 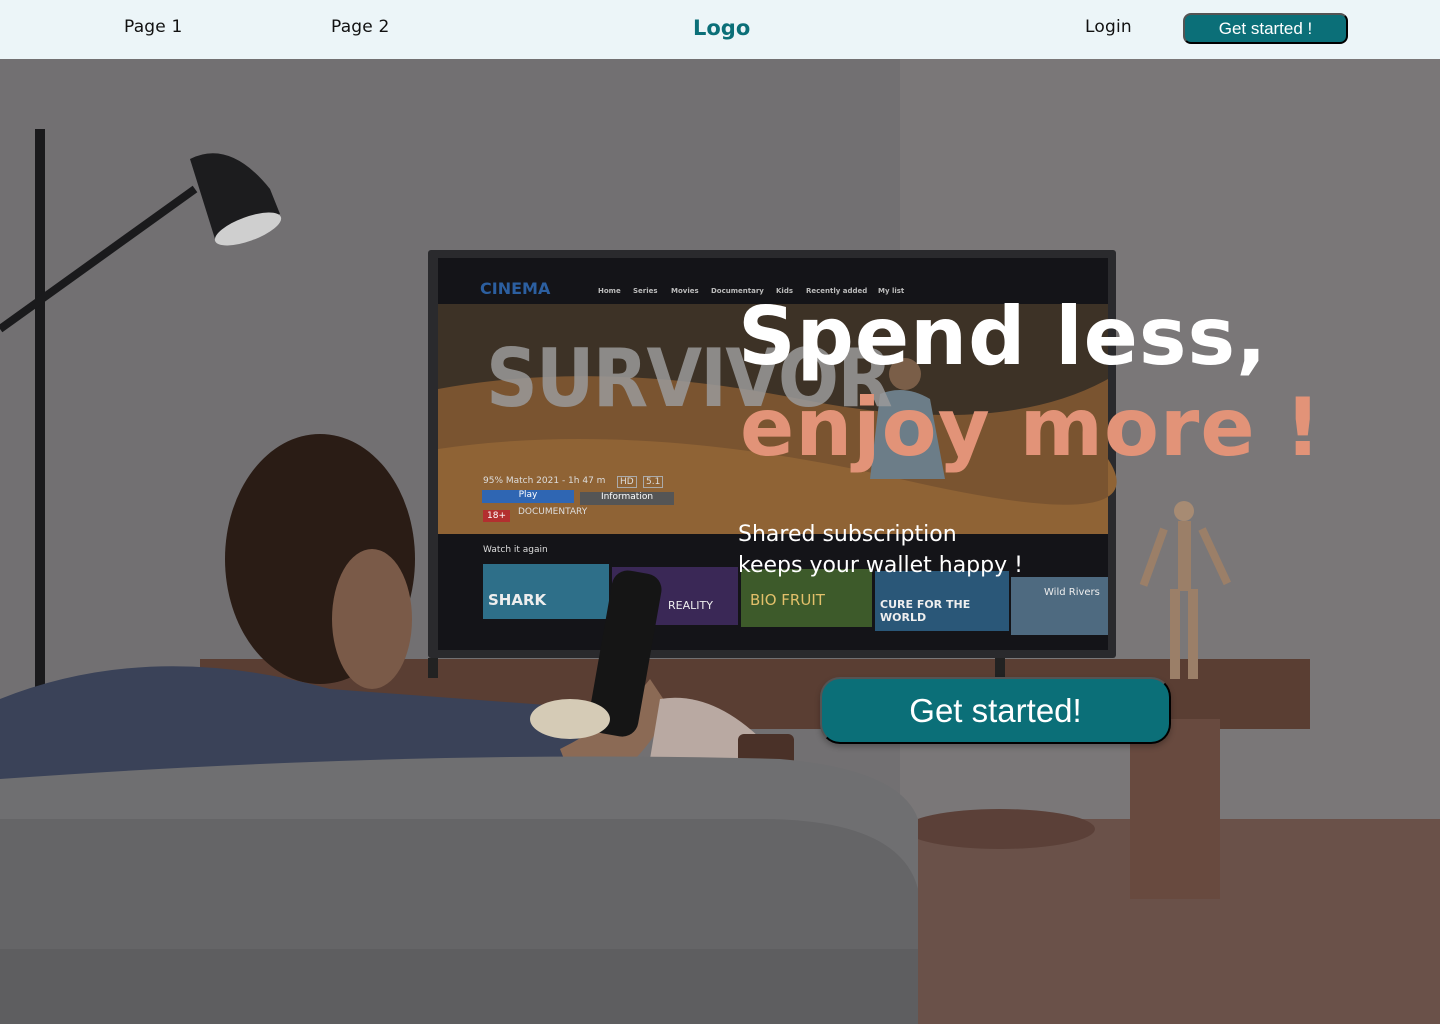 What do you see at coordinates (553, 512) in the screenshot?
I see `tv-genre: DOCUMENTARY` at bounding box center [553, 512].